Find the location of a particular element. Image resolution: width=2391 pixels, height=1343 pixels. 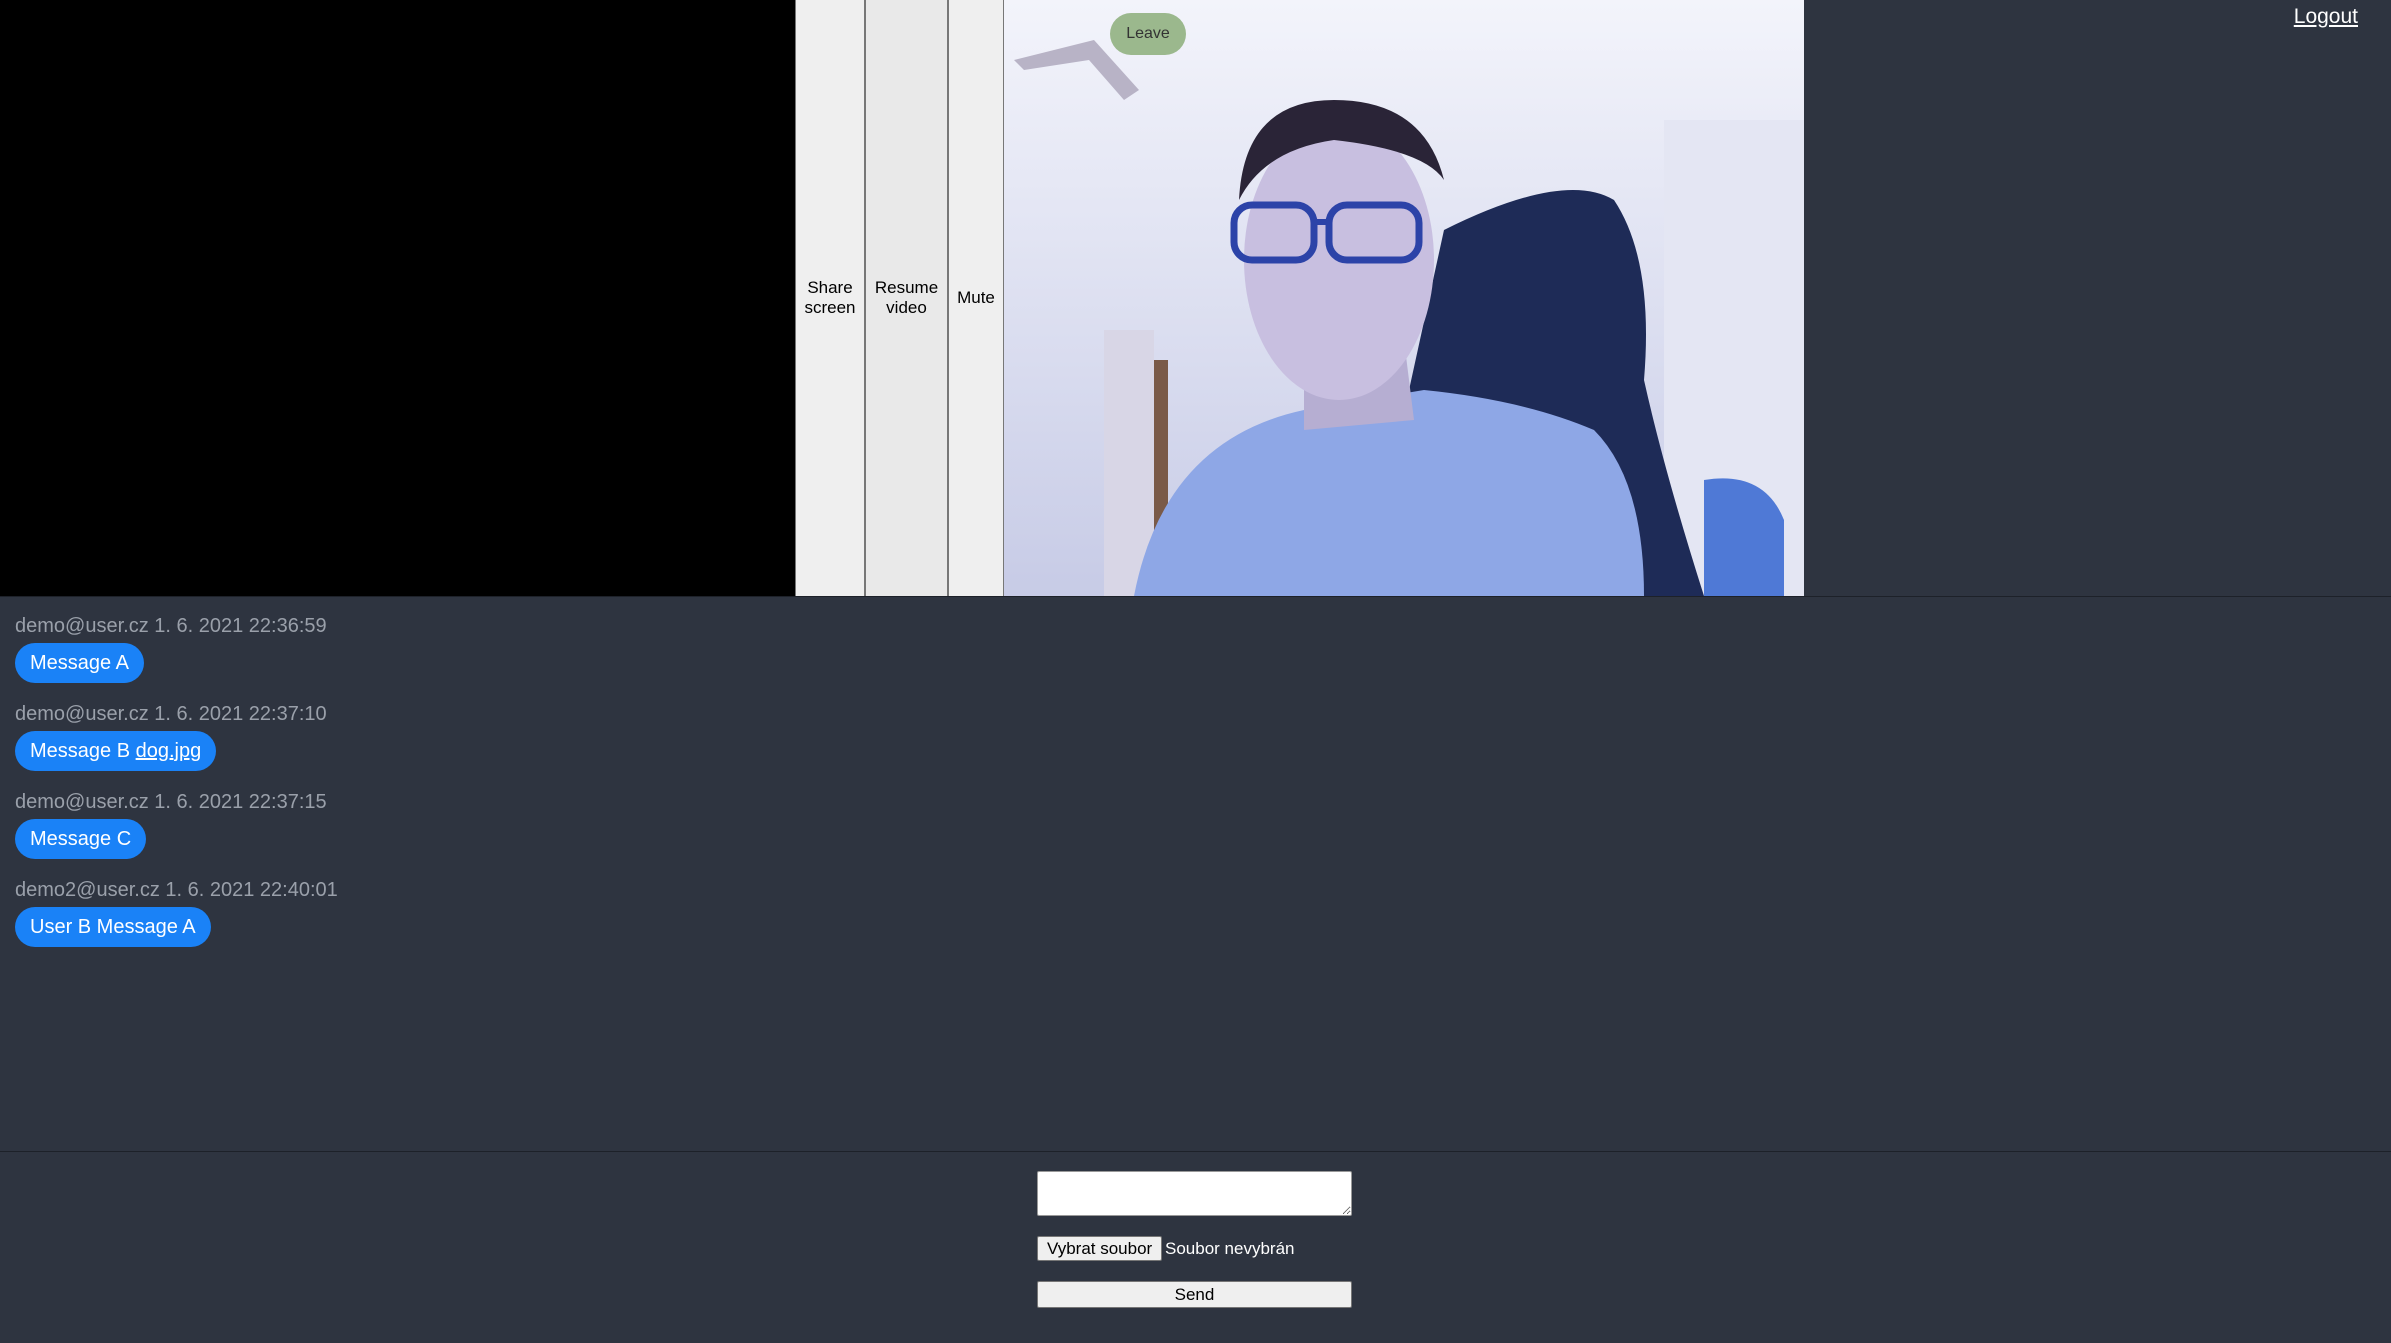

message-bubble: Message A is located at coordinates (79, 663).